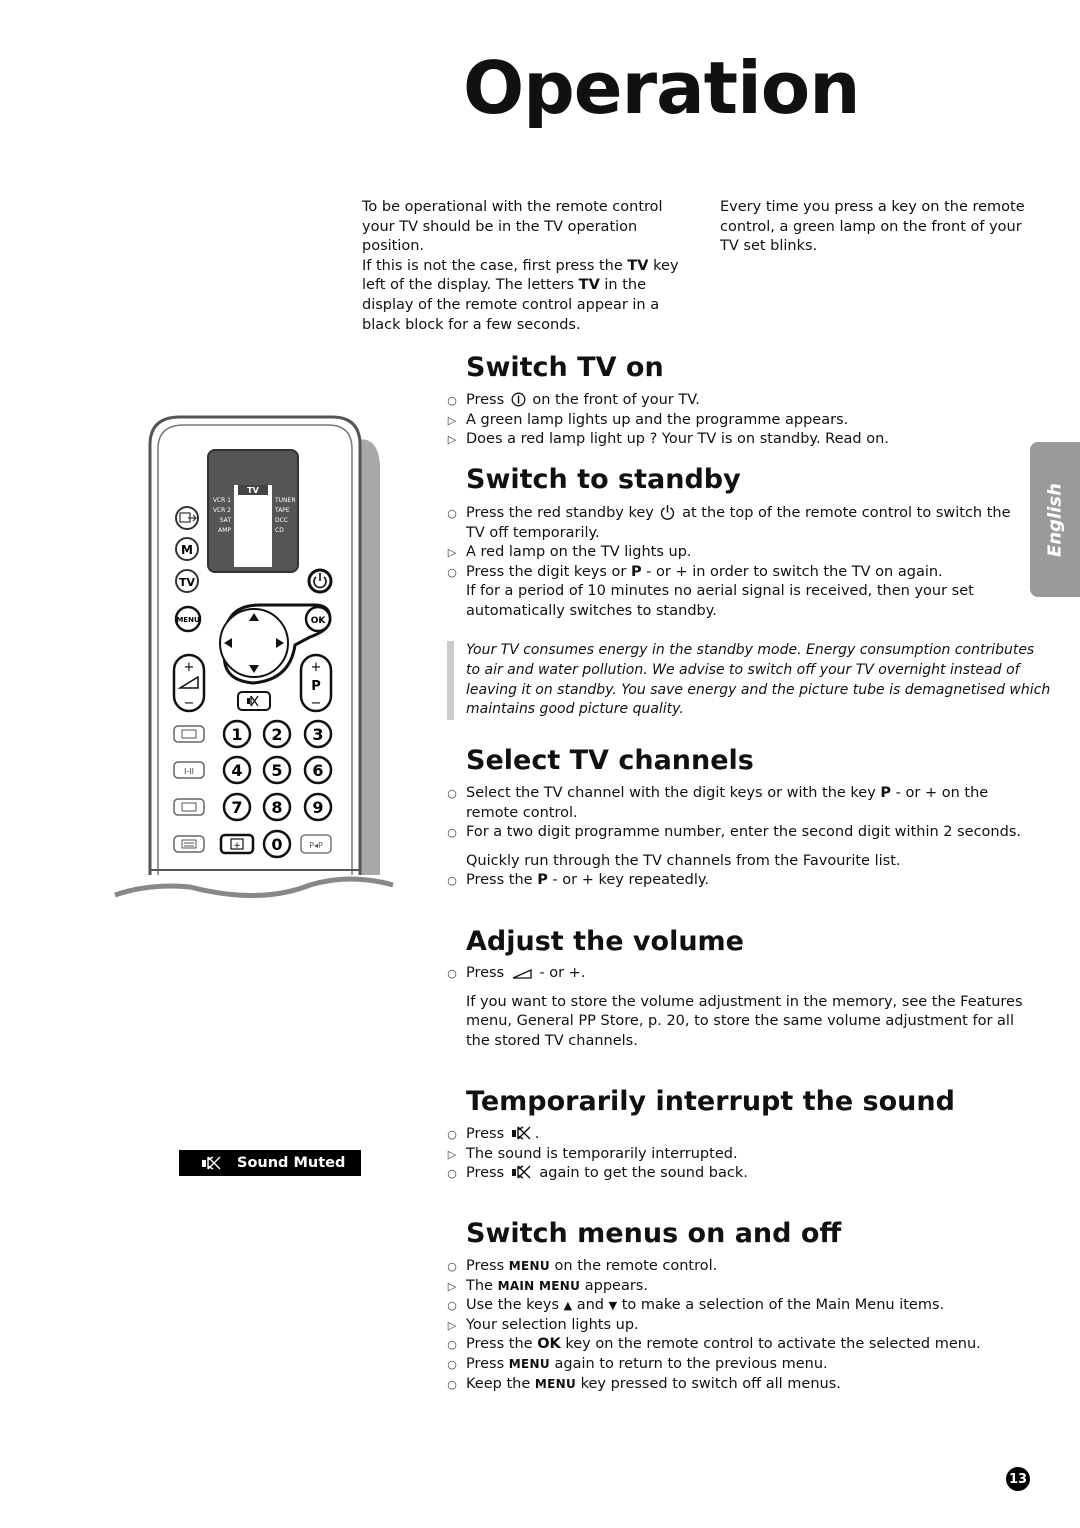 The image size is (1080, 1528). I want to click on svg-text: 4, so click(236, 770).